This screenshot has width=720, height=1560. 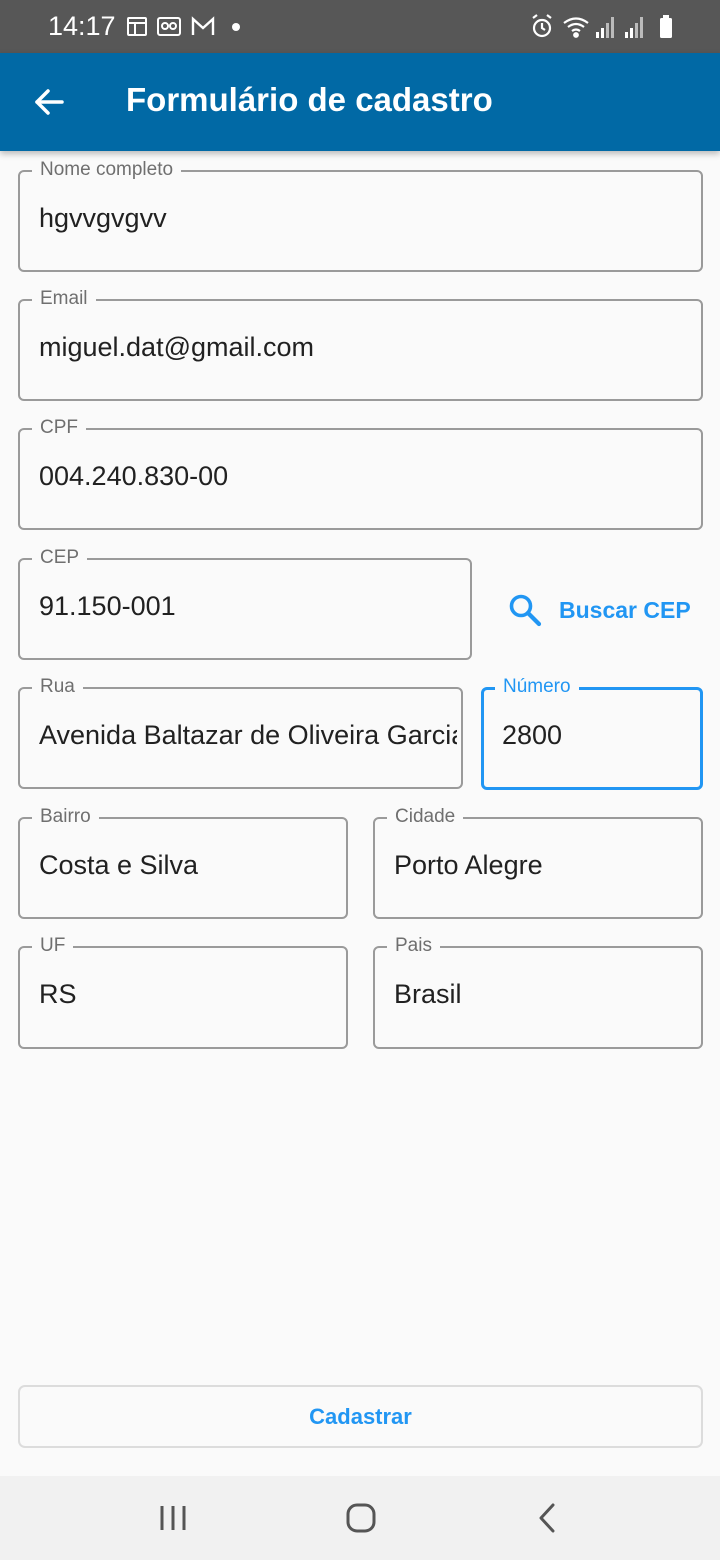 I want to click on nome-label: Nome completo, so click(x=107, y=170).